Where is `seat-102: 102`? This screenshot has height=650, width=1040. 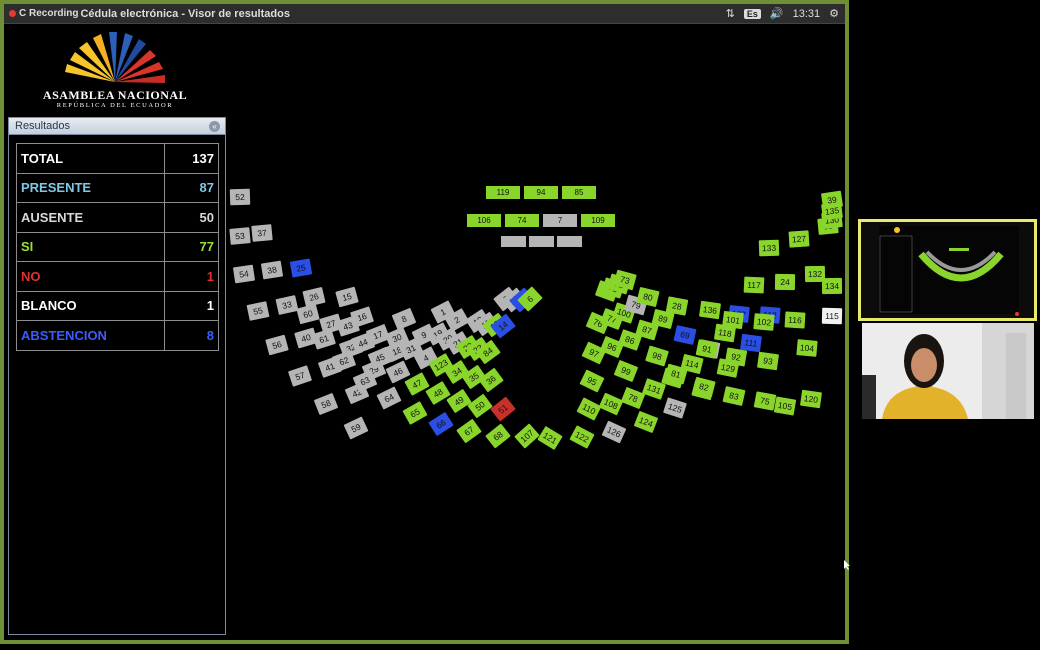
seat-102: 102 is located at coordinates (763, 321).